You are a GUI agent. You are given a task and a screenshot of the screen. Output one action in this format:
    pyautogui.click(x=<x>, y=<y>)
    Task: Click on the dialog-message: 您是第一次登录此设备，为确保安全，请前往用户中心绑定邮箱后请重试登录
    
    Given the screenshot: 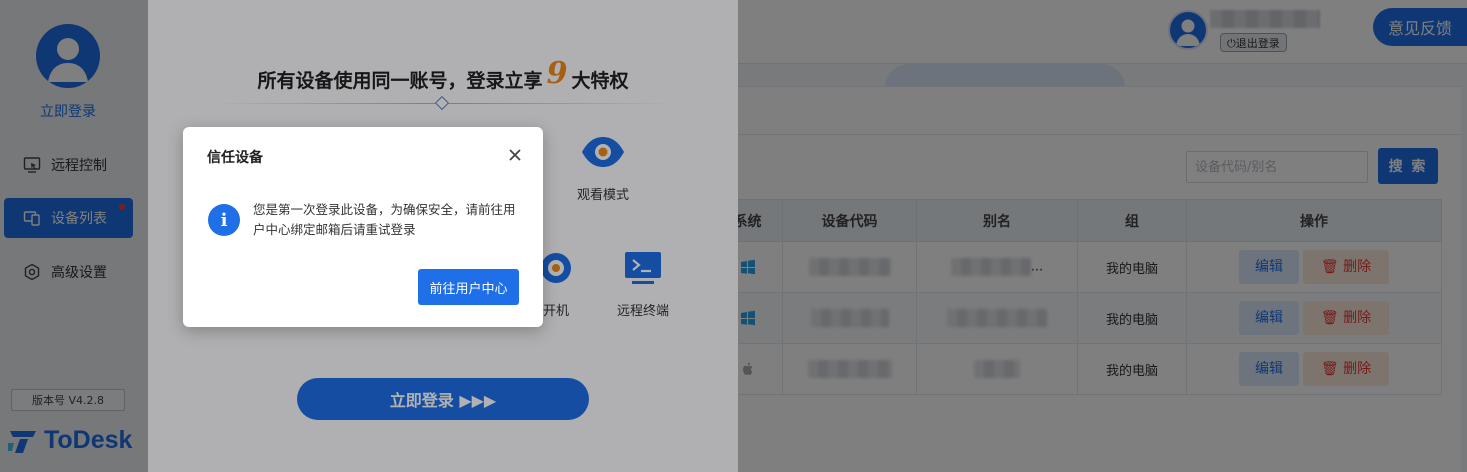 What is the action you would take?
    pyautogui.click(x=384, y=219)
    